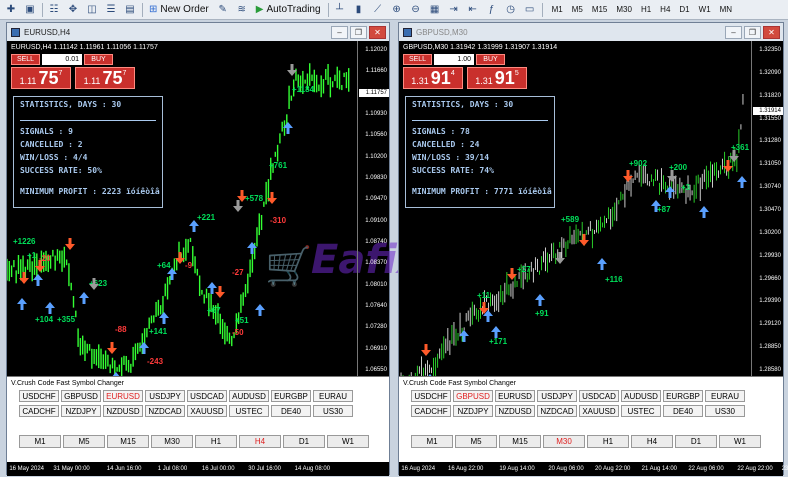  What do you see at coordinates (11, 10) in the screenshot?
I see `new-chart-icon: ✚` at bounding box center [11, 10].